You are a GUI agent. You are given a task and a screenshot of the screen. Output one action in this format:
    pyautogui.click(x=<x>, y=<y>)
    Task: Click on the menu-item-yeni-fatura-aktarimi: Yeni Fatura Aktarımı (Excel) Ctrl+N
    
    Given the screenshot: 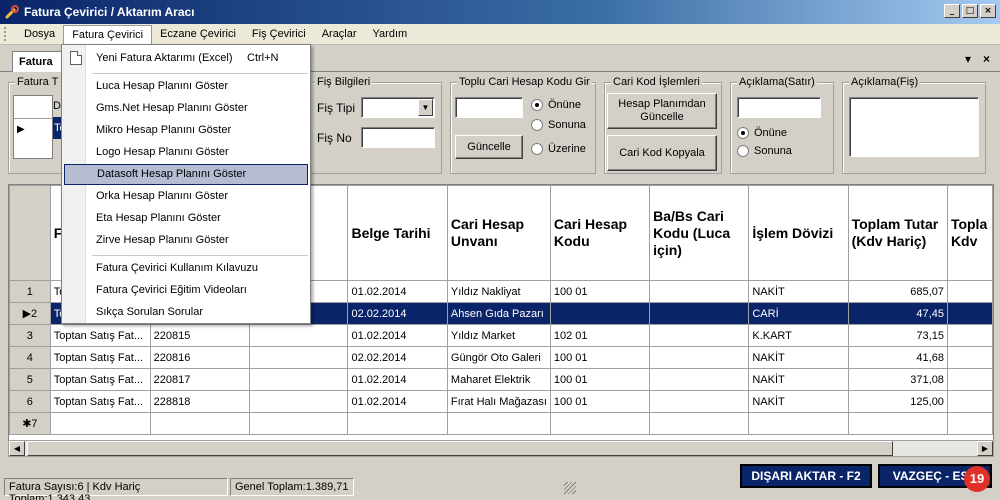 What is the action you would take?
    pyautogui.click(x=186, y=58)
    